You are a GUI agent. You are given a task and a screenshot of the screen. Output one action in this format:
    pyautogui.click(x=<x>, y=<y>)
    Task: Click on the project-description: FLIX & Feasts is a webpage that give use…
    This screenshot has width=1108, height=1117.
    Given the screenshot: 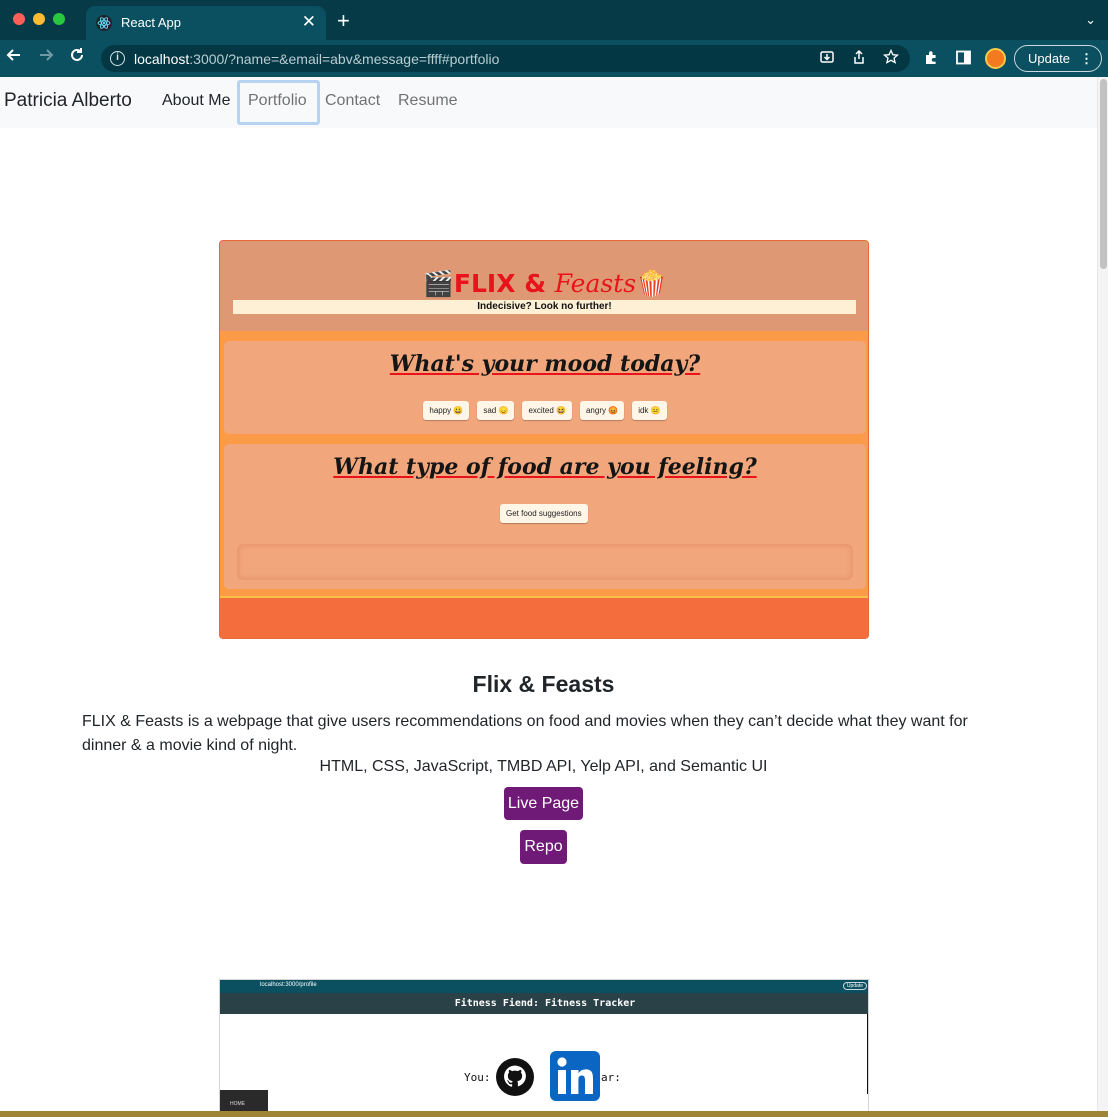 What is the action you would take?
    pyautogui.click(x=525, y=733)
    